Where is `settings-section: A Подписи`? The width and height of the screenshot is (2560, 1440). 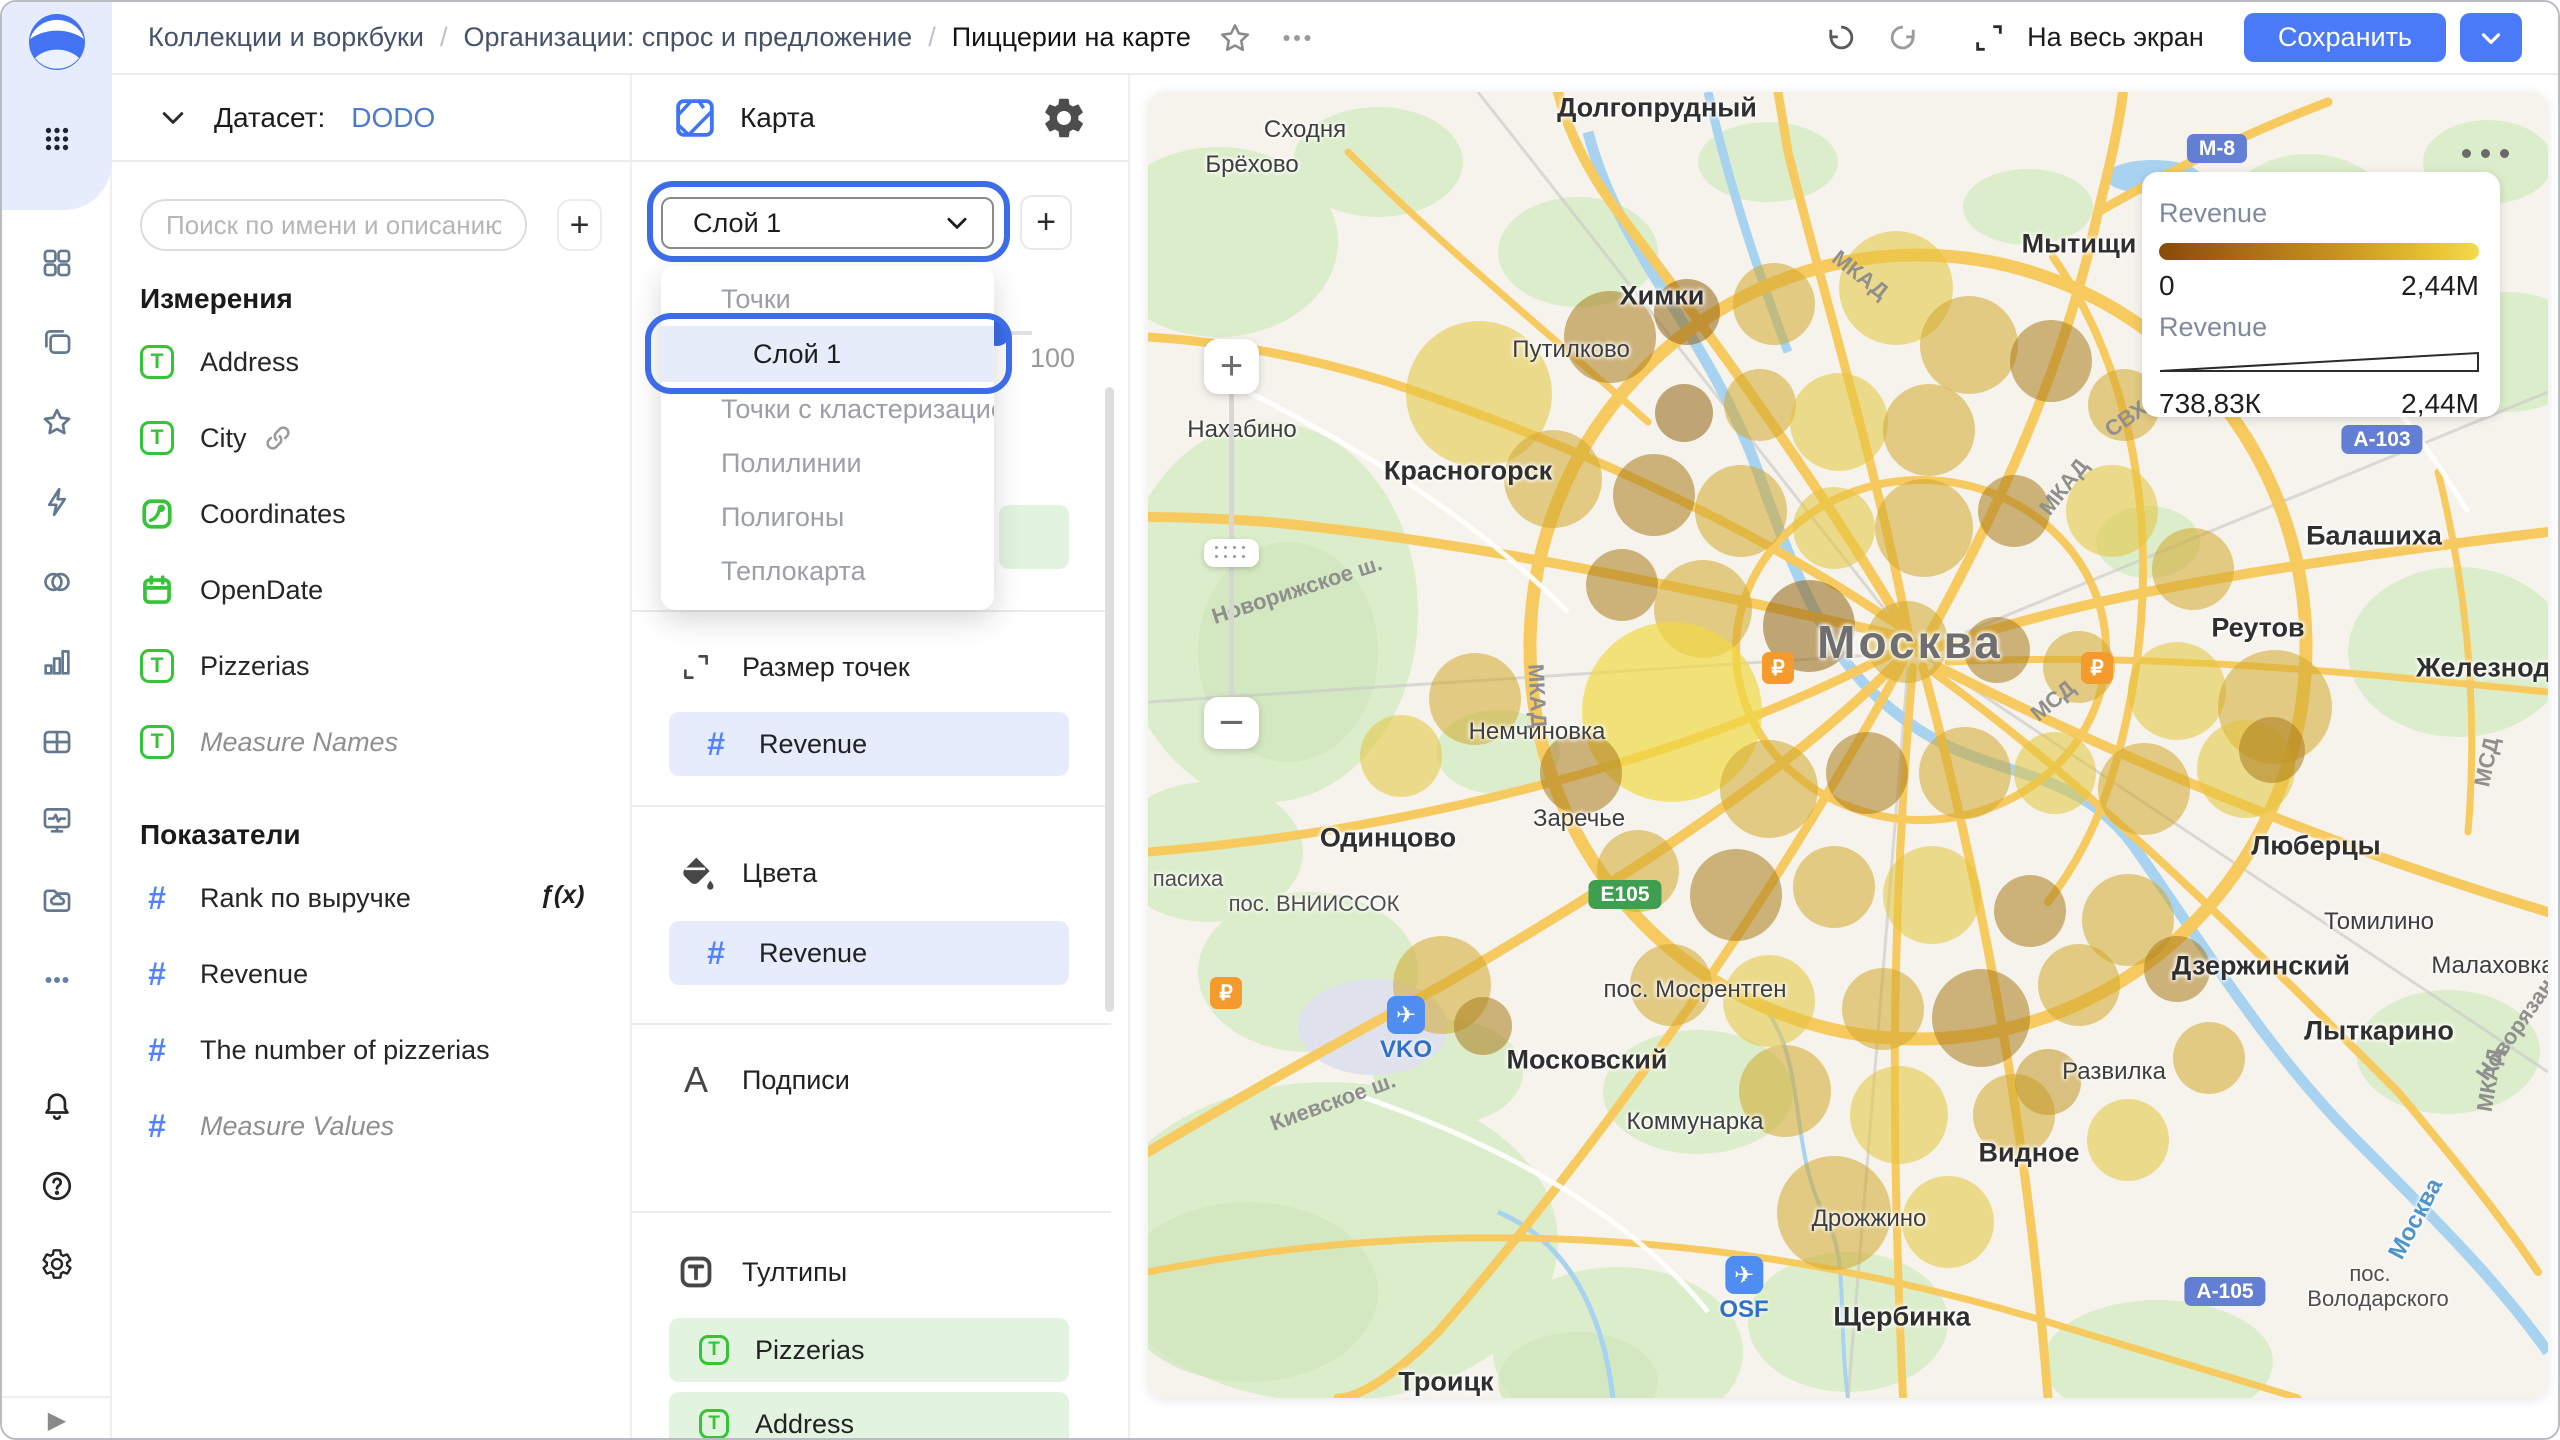
settings-section: A Подписи is located at coordinates (871, 1117).